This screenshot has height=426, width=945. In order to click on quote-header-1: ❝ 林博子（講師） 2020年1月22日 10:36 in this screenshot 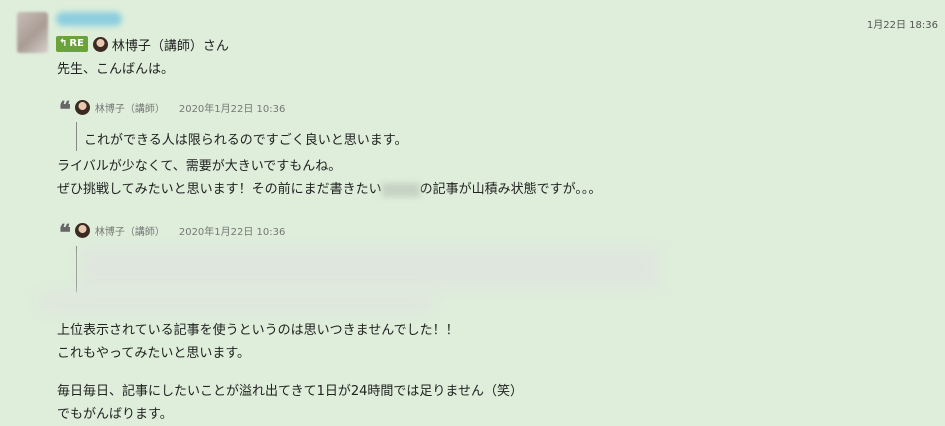, I will do `click(172, 110)`.